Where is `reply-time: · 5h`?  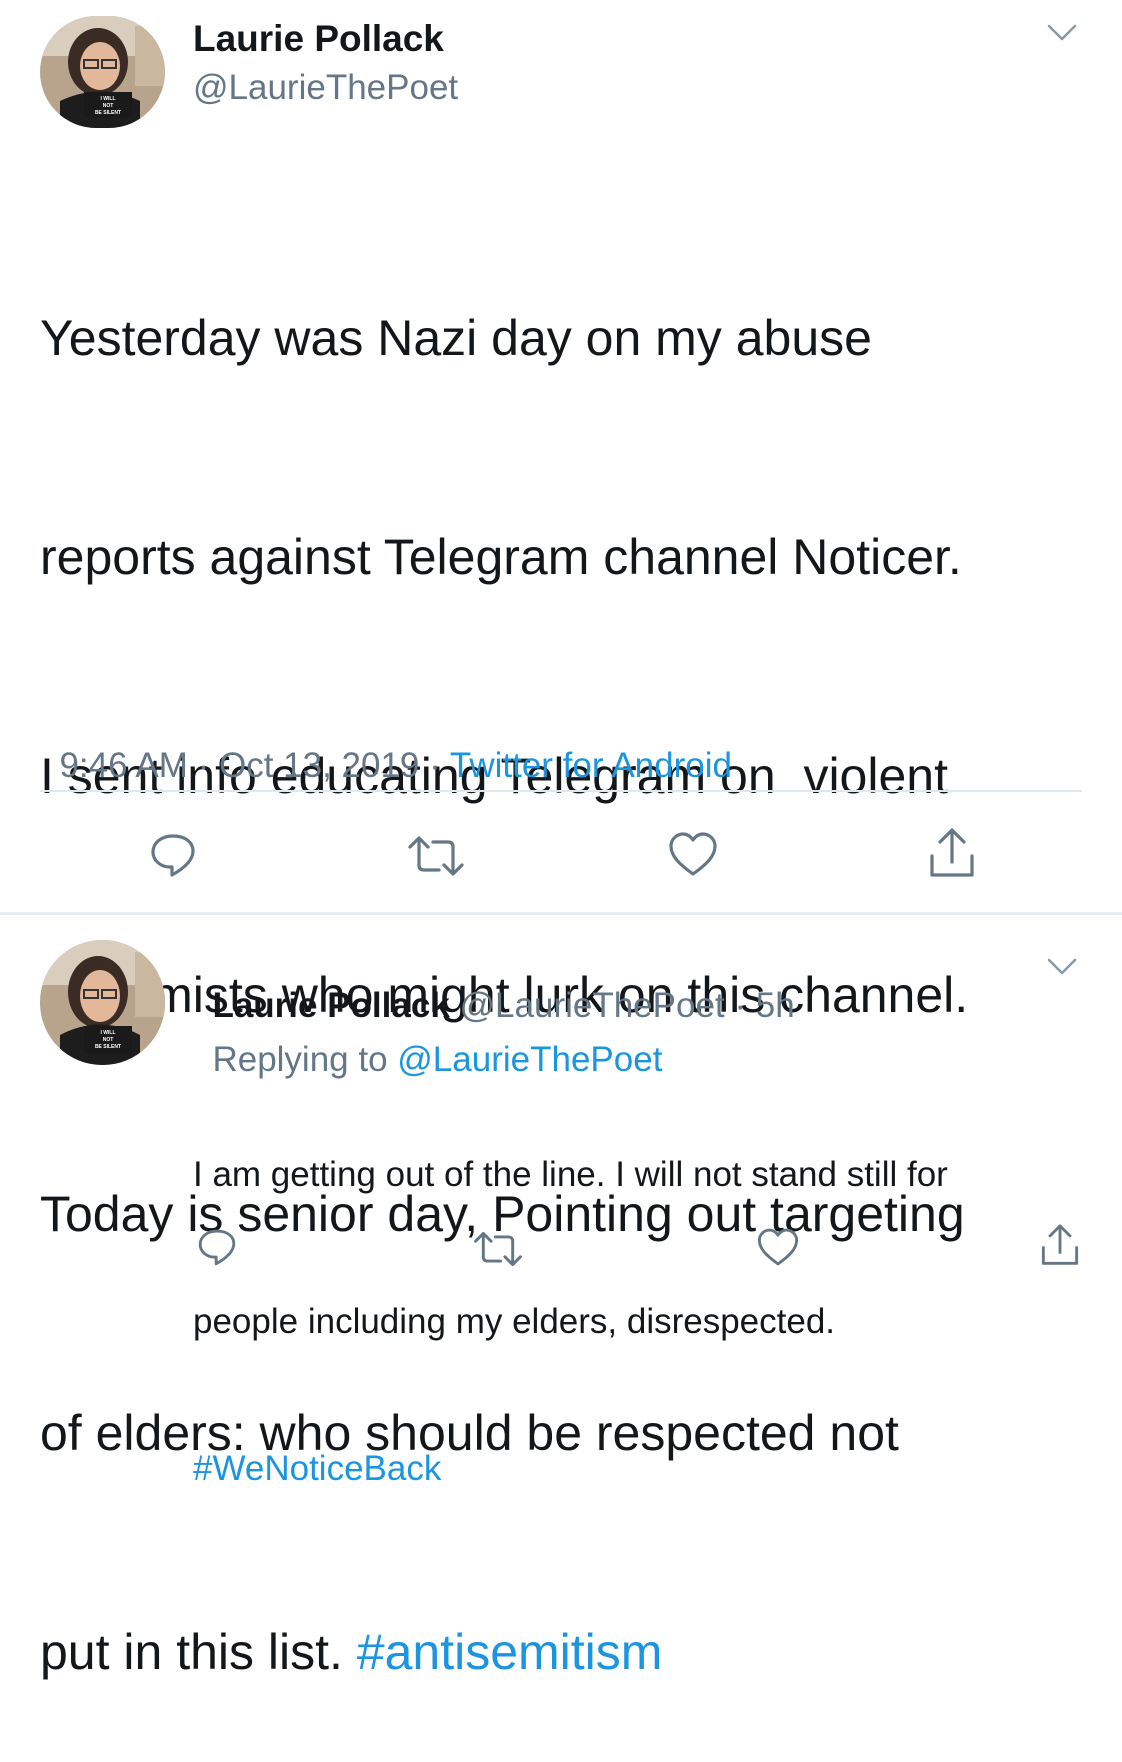 reply-time: · 5h is located at coordinates (759, 1005).